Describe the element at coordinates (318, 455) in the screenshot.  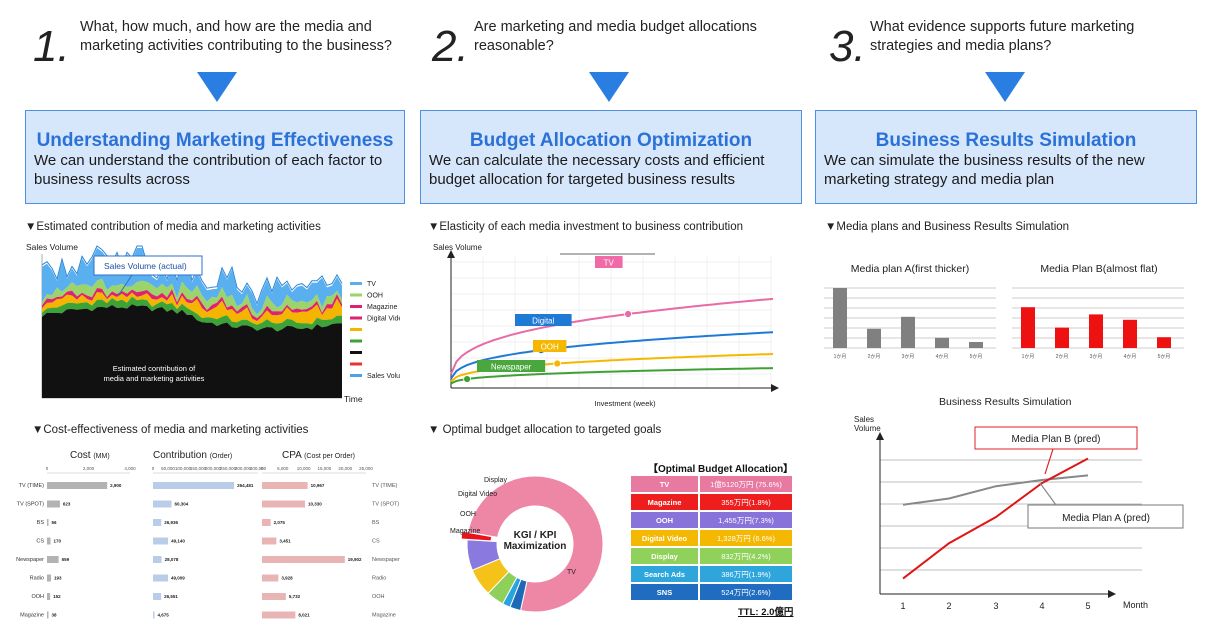
I see `cpa-header: CPA (Cost per Order)` at that location.